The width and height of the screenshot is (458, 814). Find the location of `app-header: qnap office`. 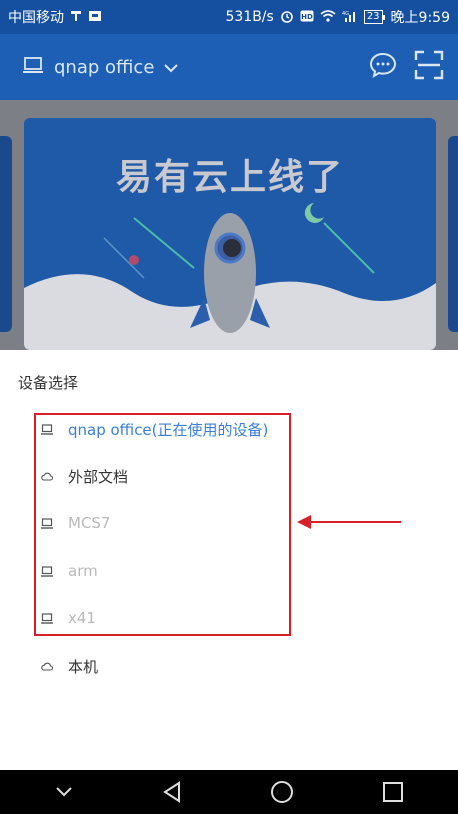

app-header: qnap office is located at coordinates (229, 67).